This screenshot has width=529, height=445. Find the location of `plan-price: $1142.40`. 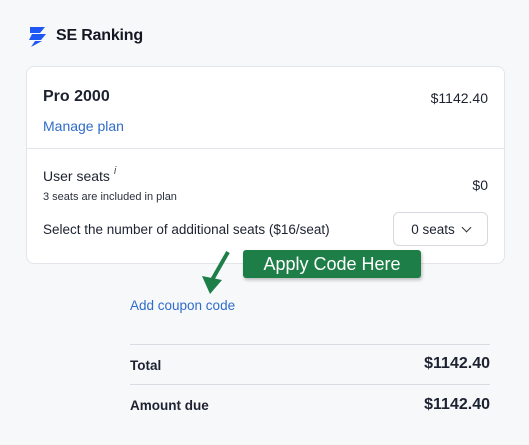

plan-price: $1142.40 is located at coordinates (459, 98).